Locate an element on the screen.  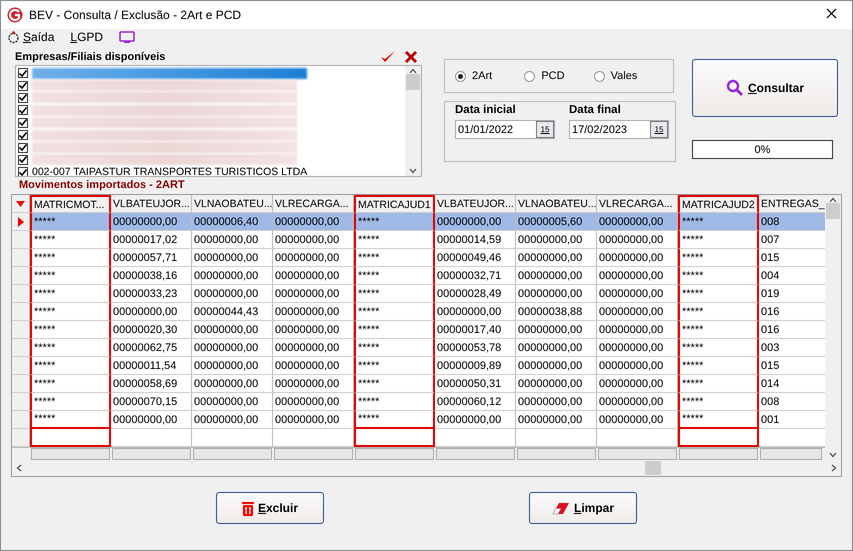
table-cell: 00000044,43 is located at coordinates (232, 312).